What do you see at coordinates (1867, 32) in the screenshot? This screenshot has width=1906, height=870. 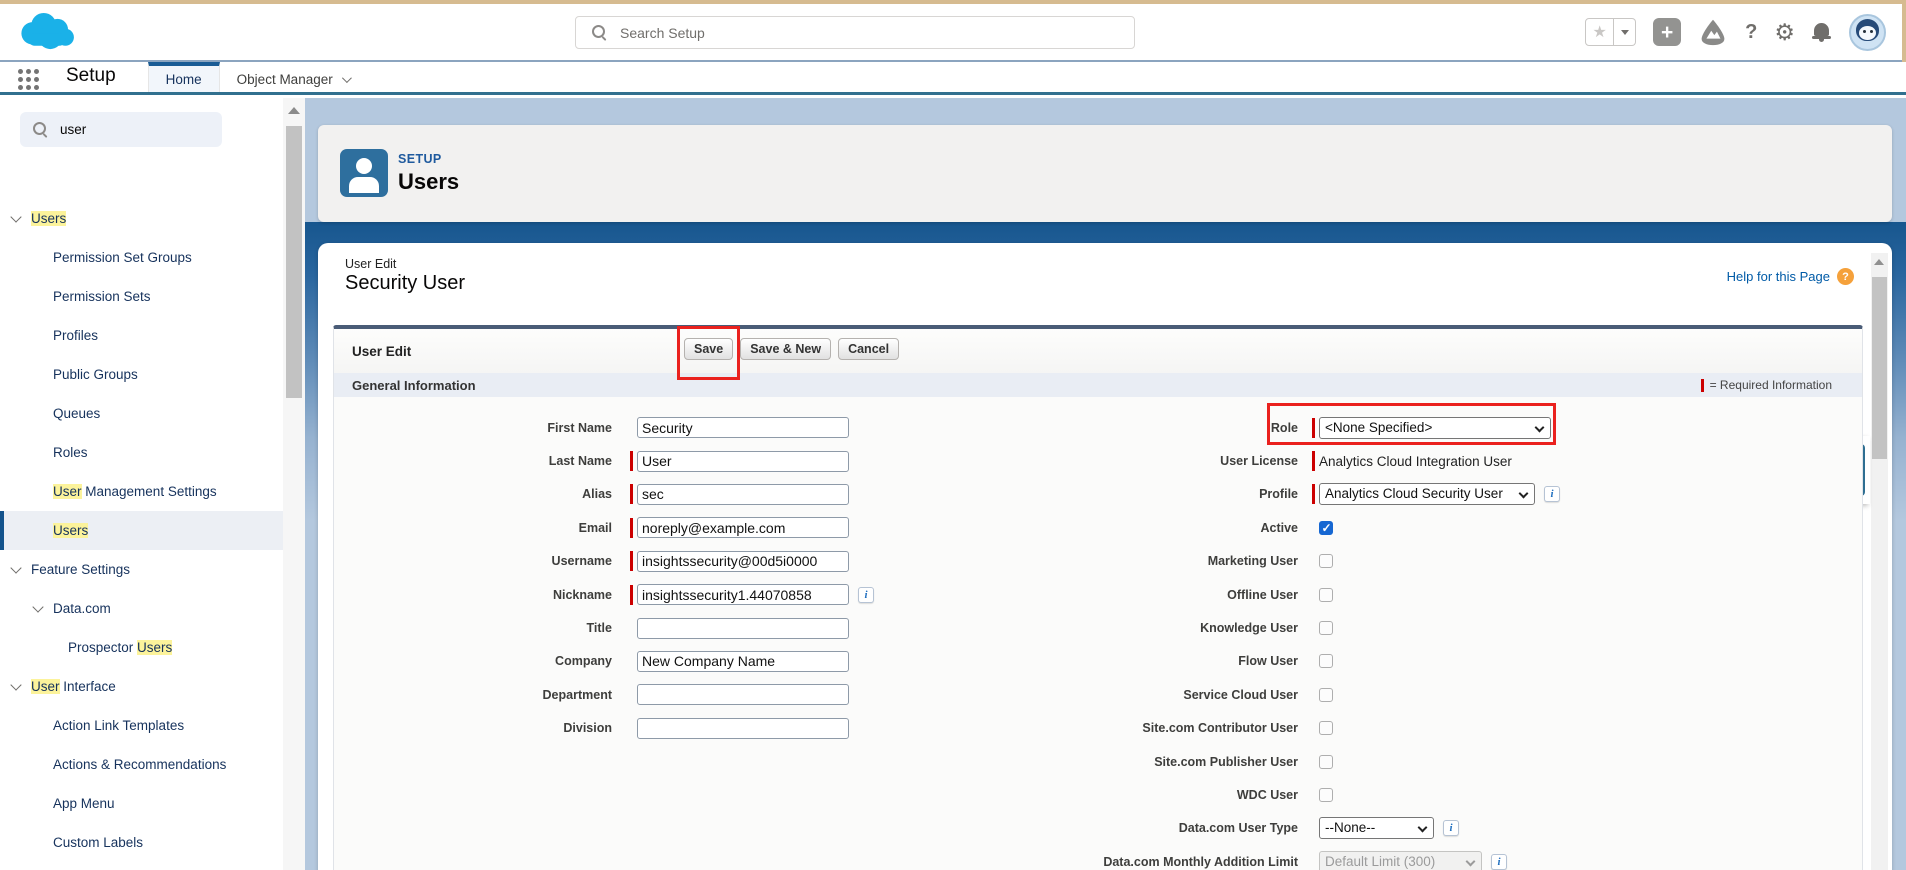 I see `avatar` at bounding box center [1867, 32].